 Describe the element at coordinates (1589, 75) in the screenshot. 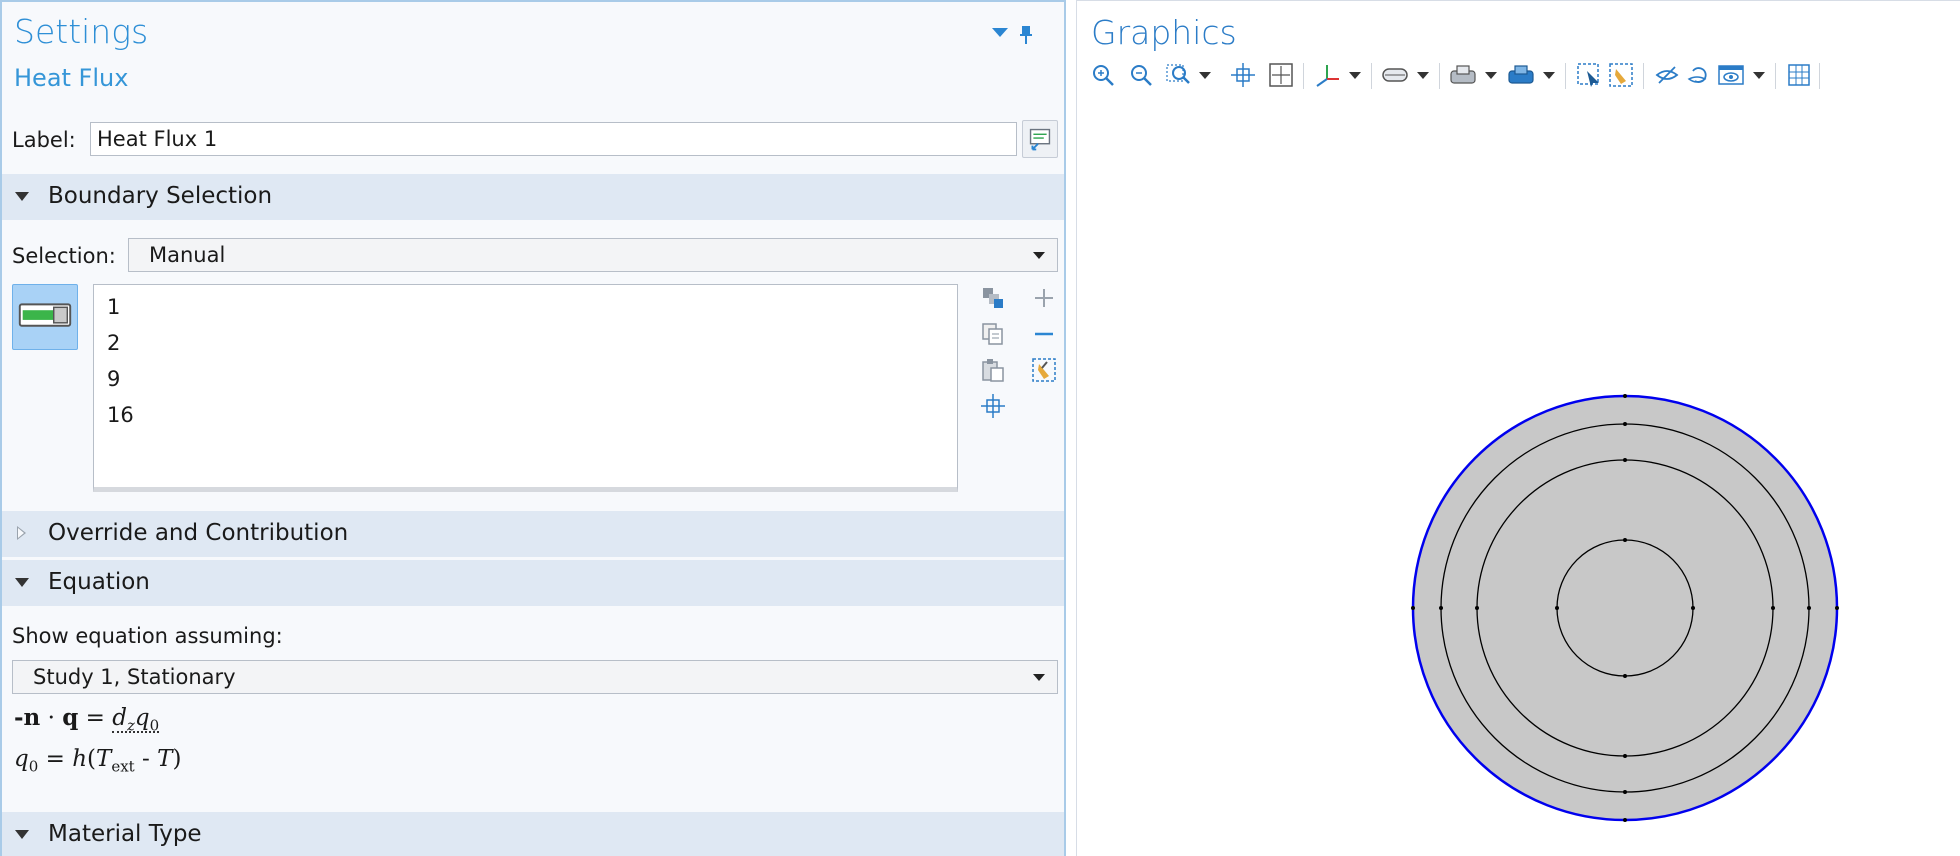

I see `select-object-icon` at that location.